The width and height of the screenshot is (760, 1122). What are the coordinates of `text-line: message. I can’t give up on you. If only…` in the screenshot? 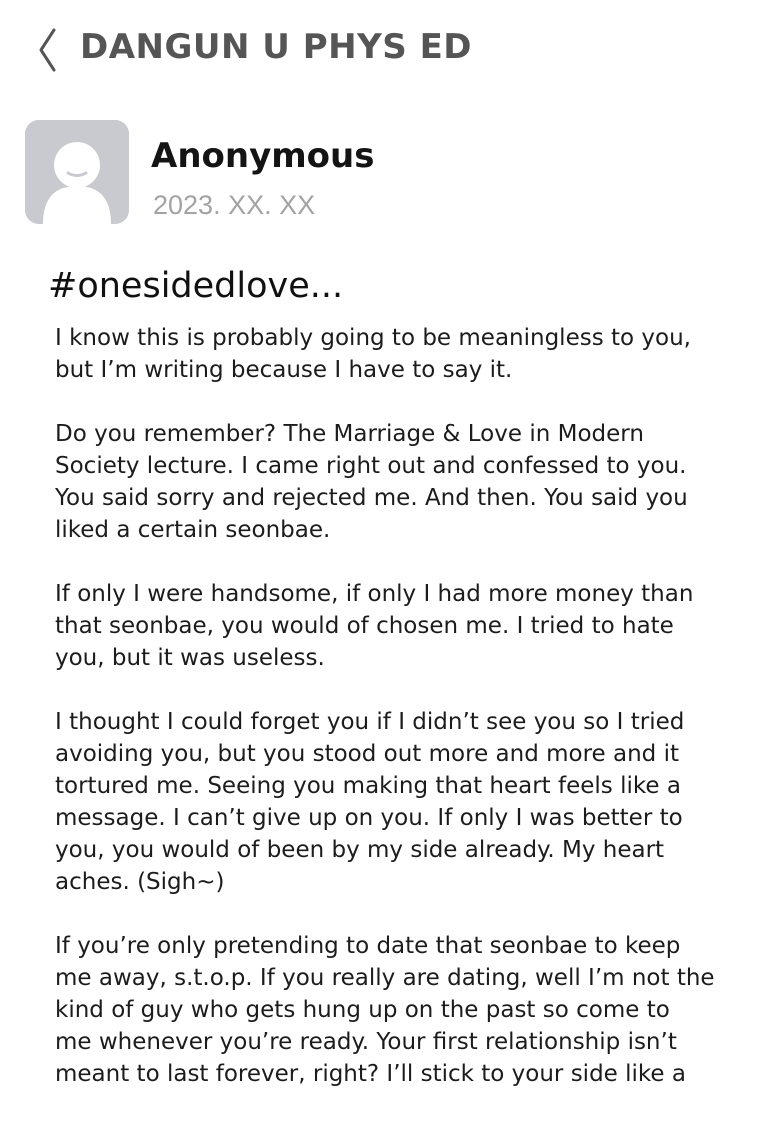 It's located at (369, 818).